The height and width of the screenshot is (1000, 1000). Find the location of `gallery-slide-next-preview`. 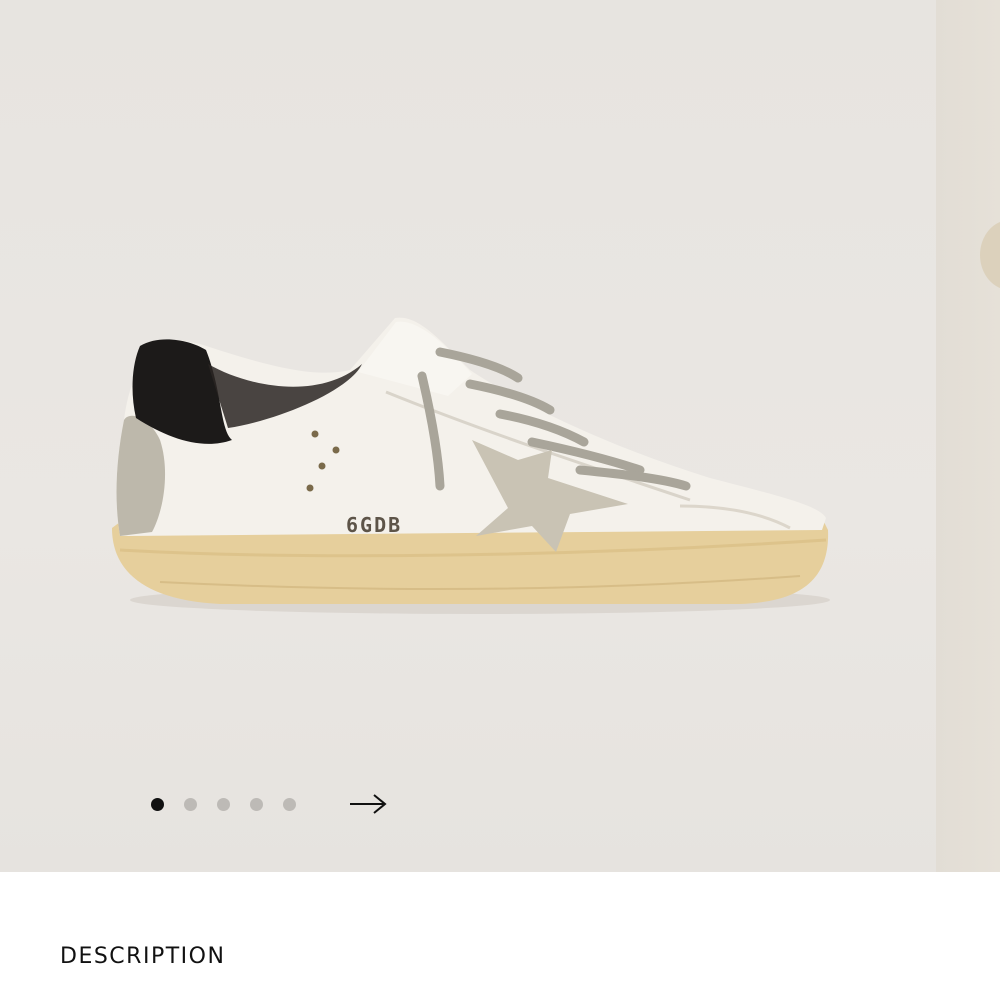

gallery-slide-next-preview is located at coordinates (968, 436).